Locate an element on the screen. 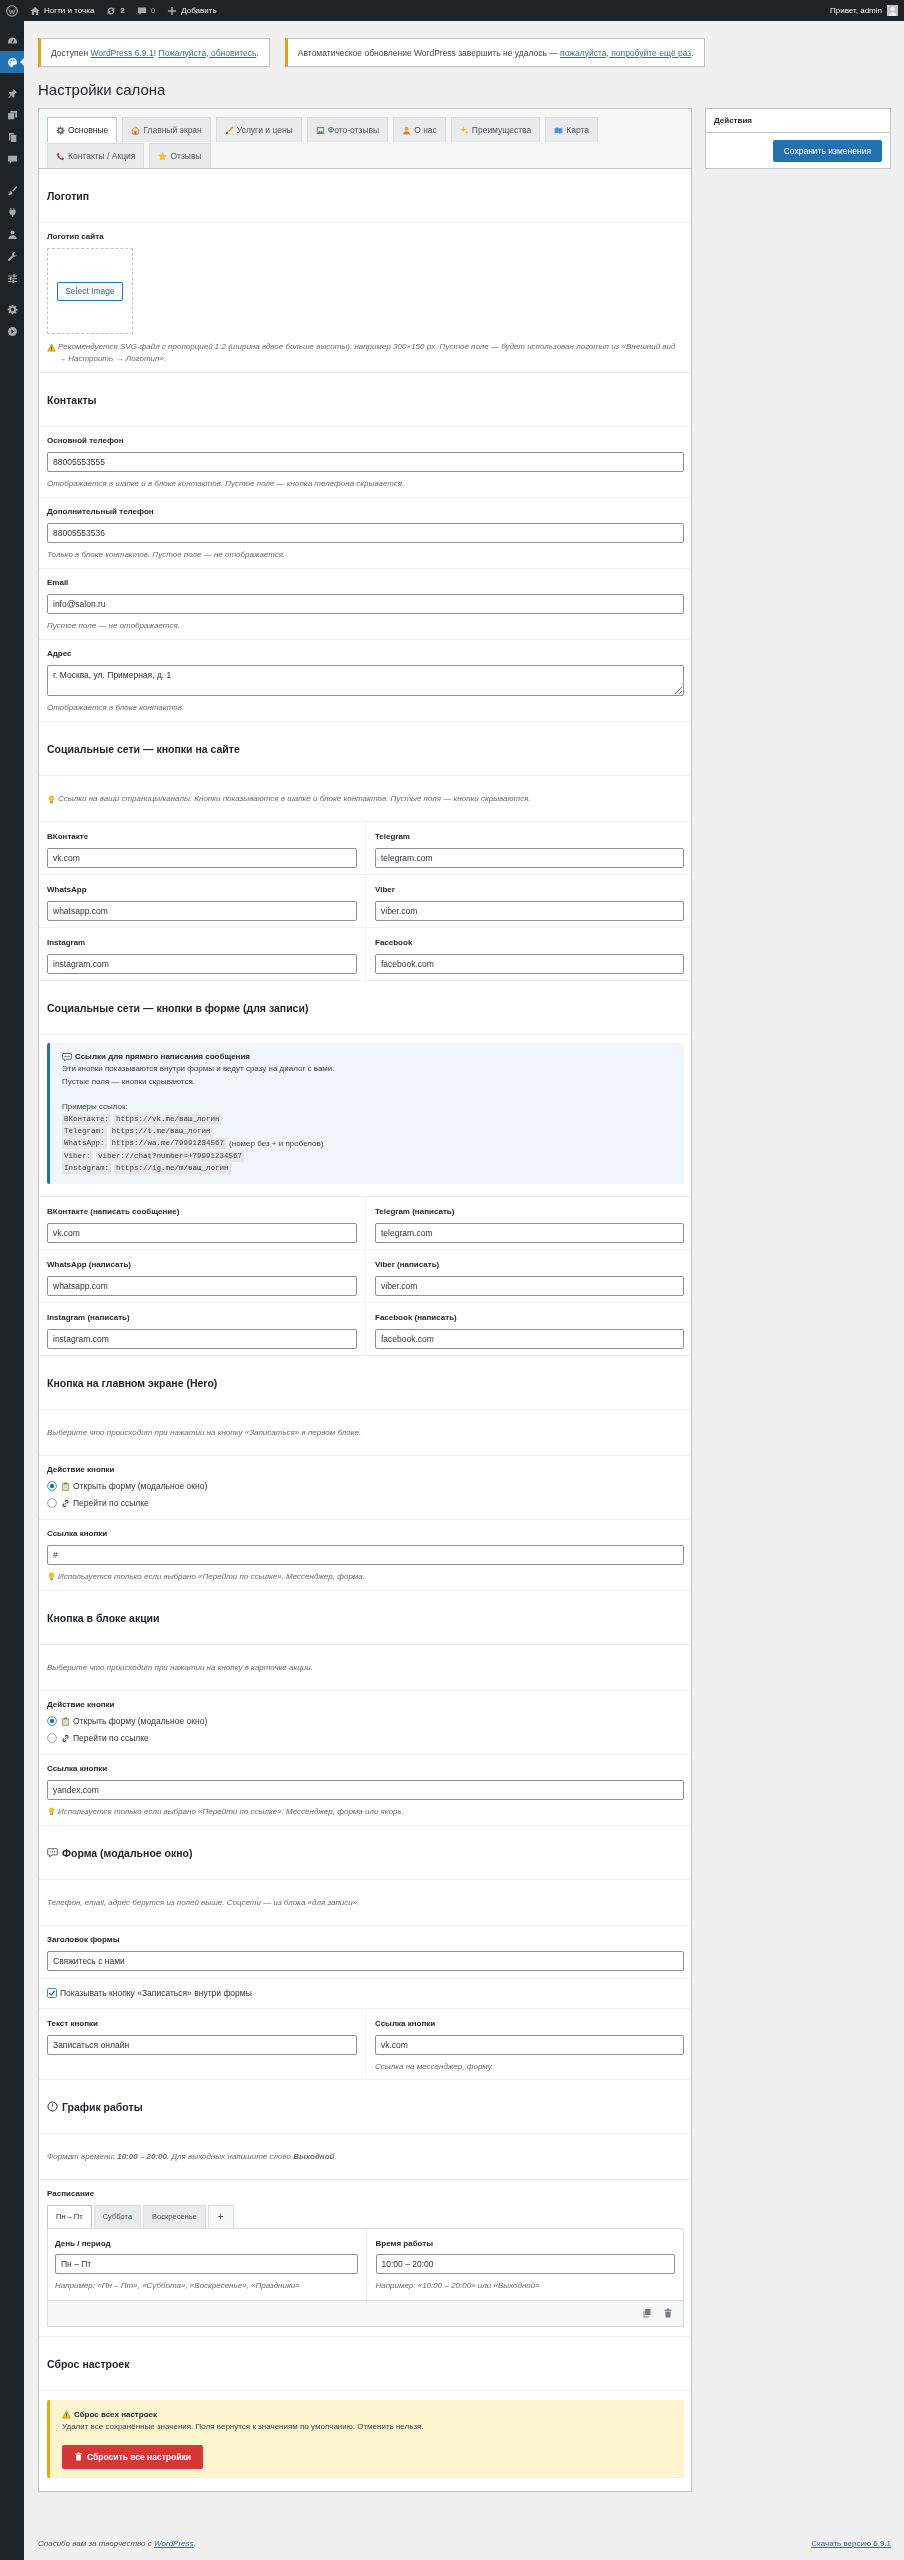 This screenshot has height=2560, width=904. text-field: info@salon.ru is located at coordinates (365, 604).